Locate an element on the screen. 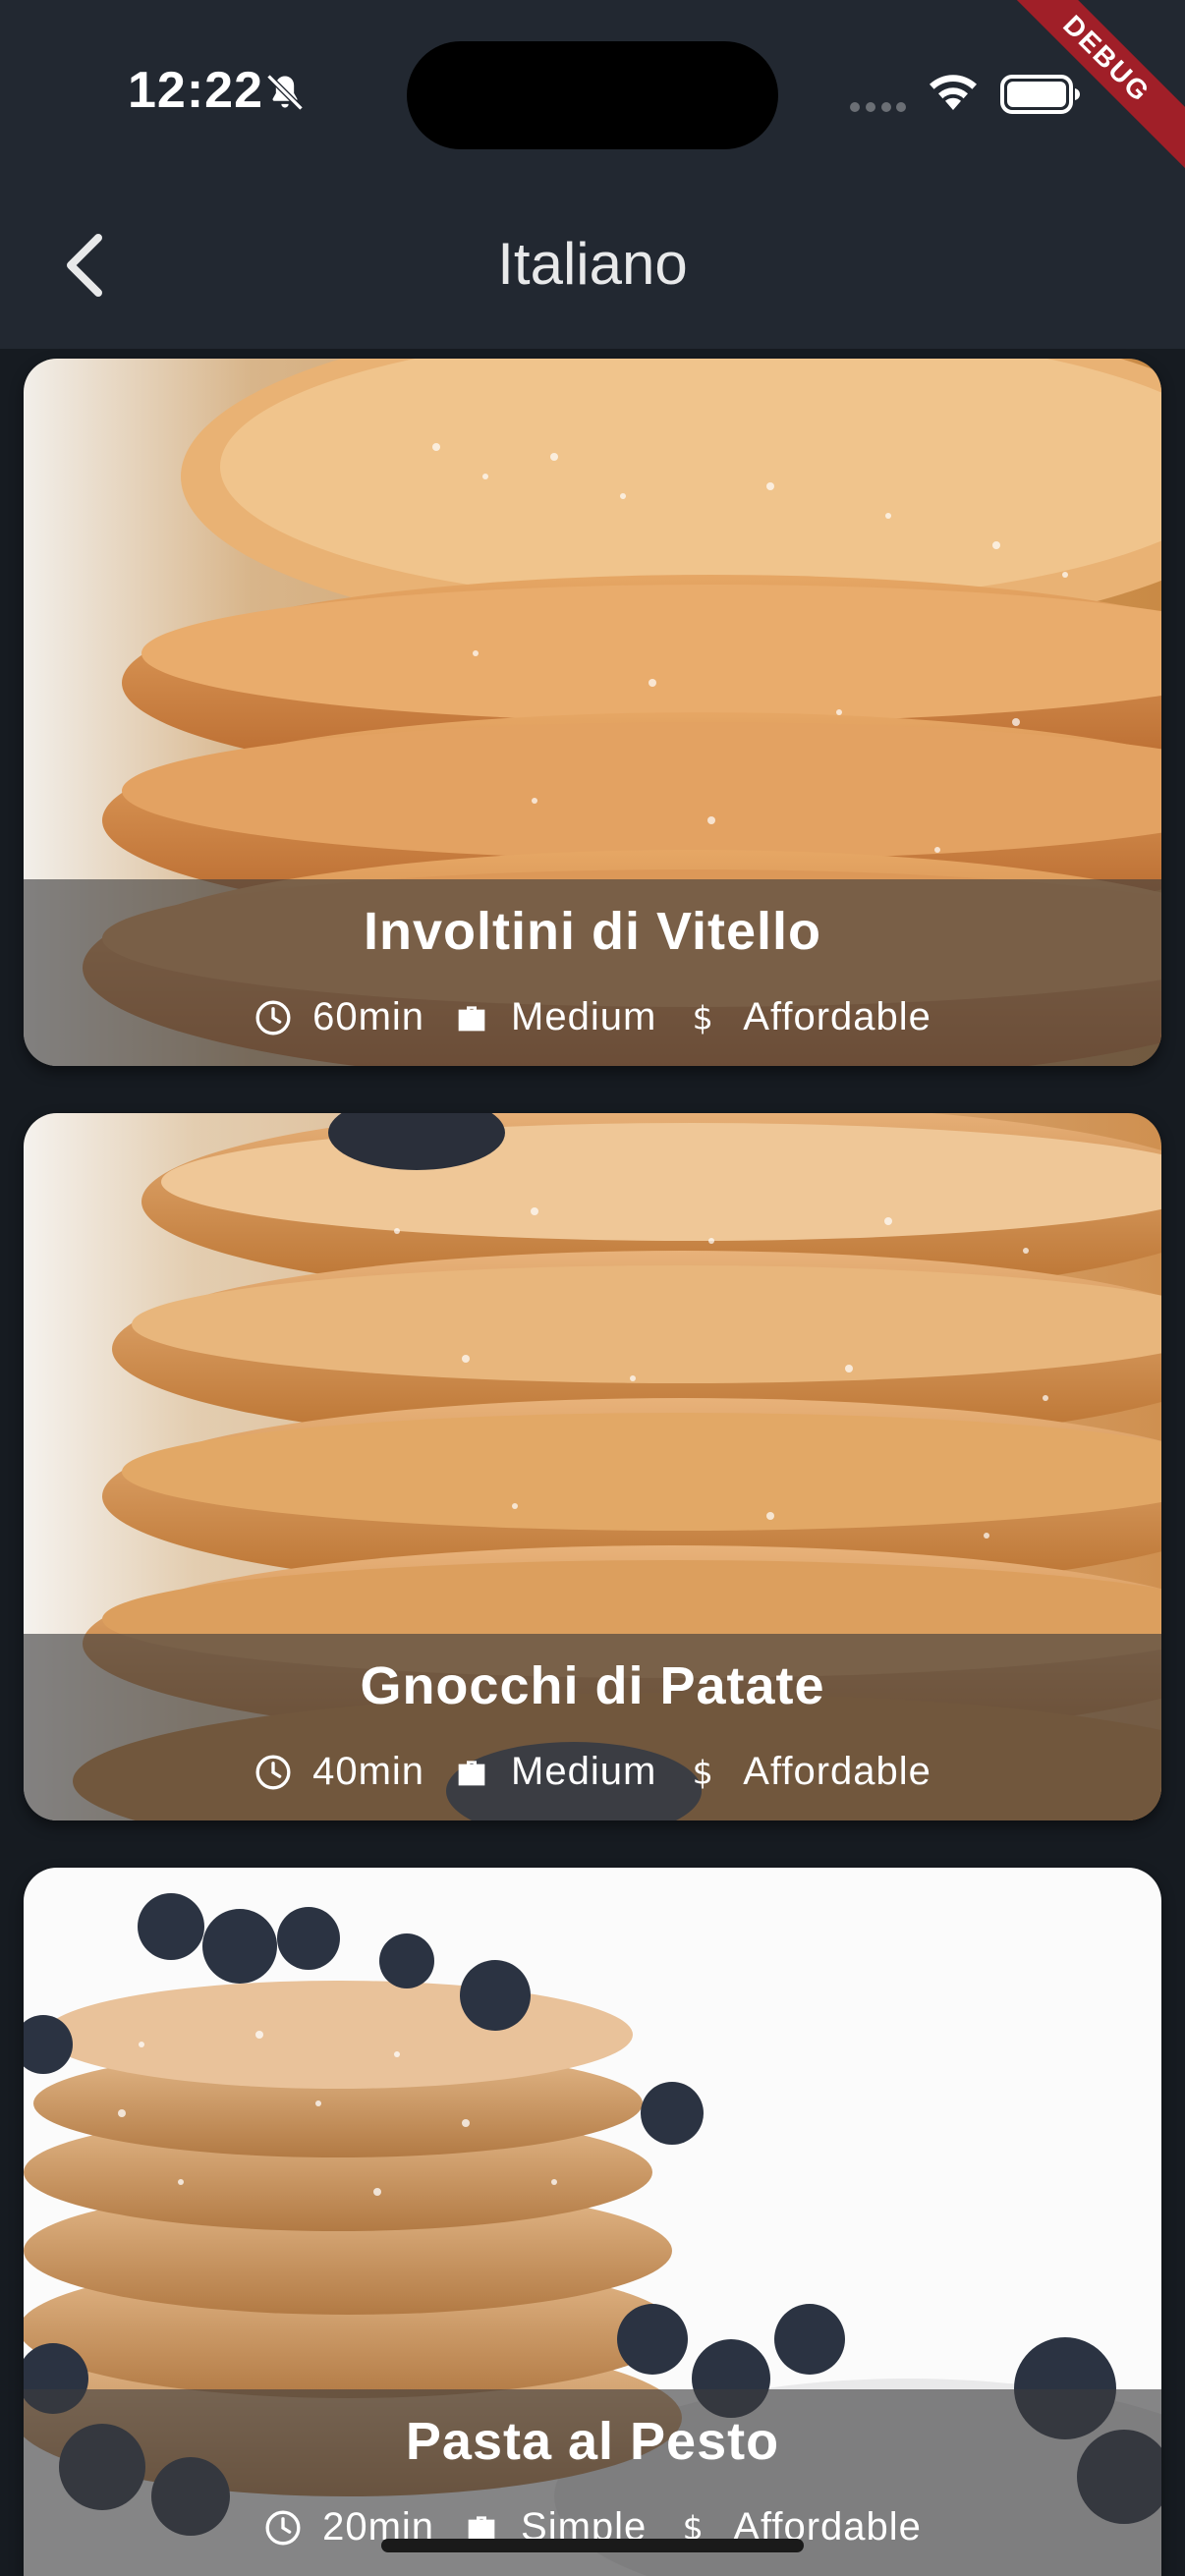  dynamic-island is located at coordinates (592, 95).